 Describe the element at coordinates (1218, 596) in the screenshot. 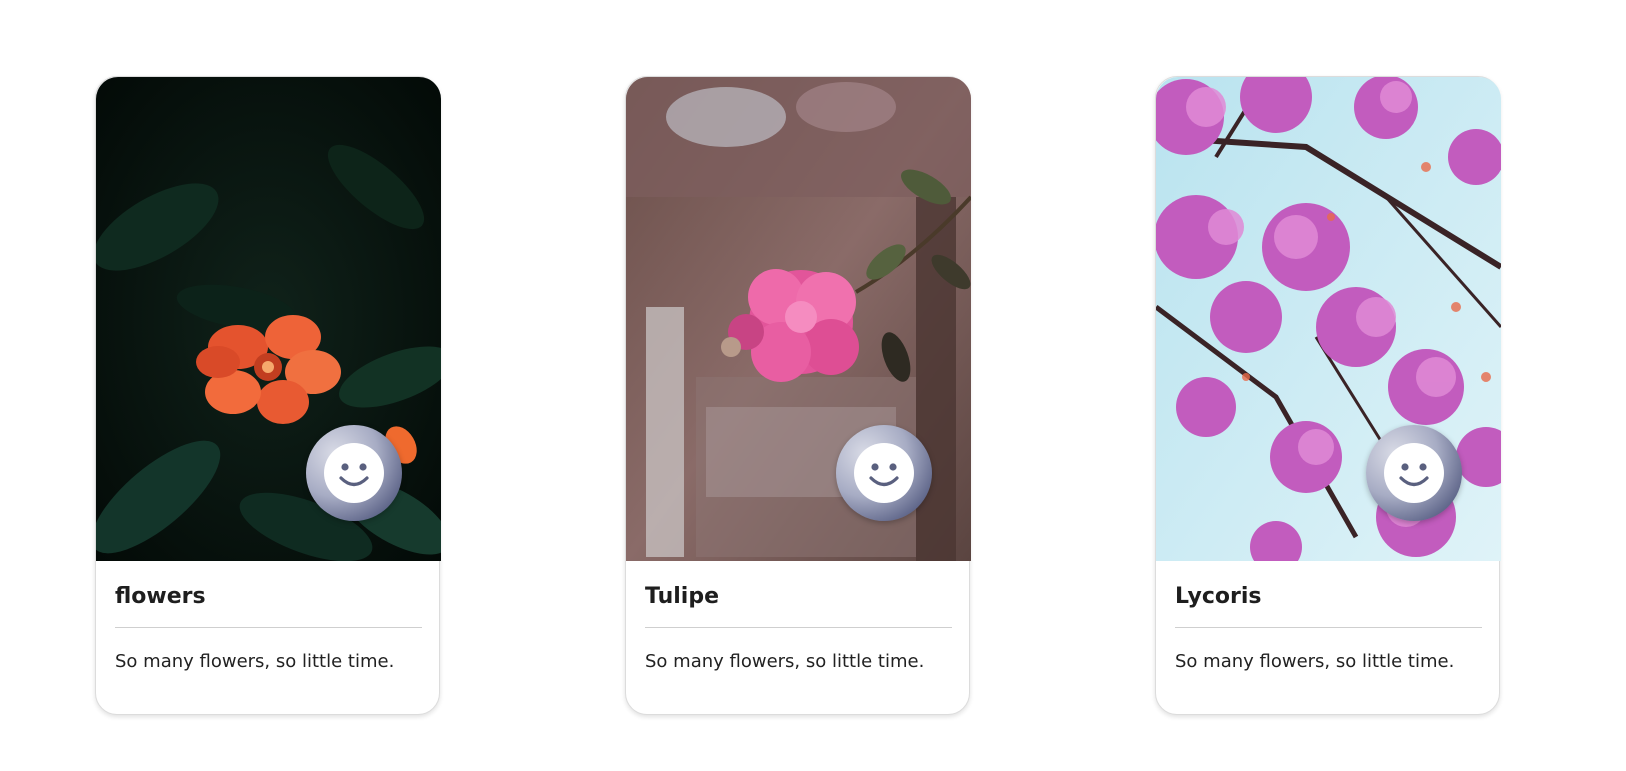

I see `card-title: Lycoris` at that location.